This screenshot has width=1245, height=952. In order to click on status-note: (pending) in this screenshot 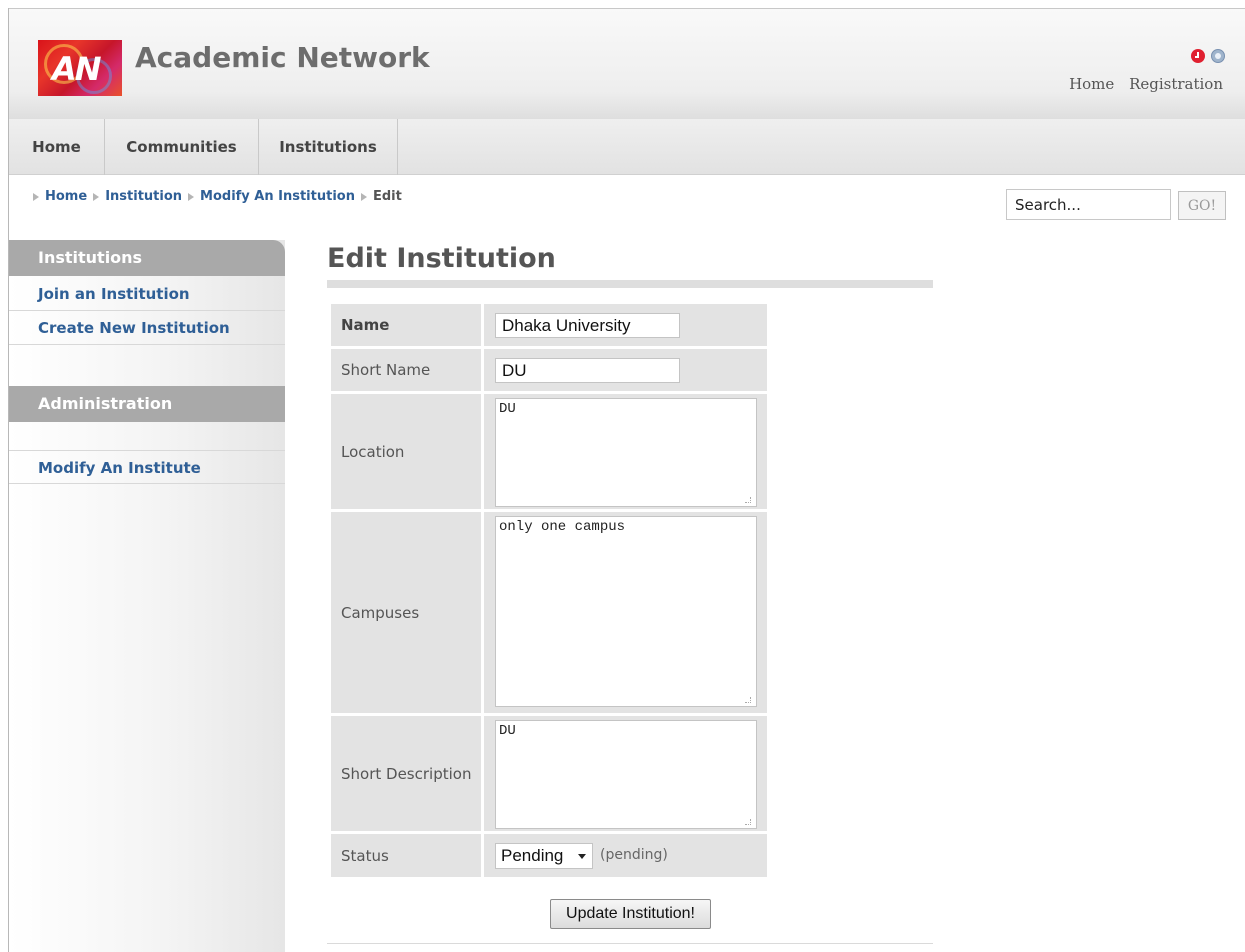, I will do `click(634, 855)`.